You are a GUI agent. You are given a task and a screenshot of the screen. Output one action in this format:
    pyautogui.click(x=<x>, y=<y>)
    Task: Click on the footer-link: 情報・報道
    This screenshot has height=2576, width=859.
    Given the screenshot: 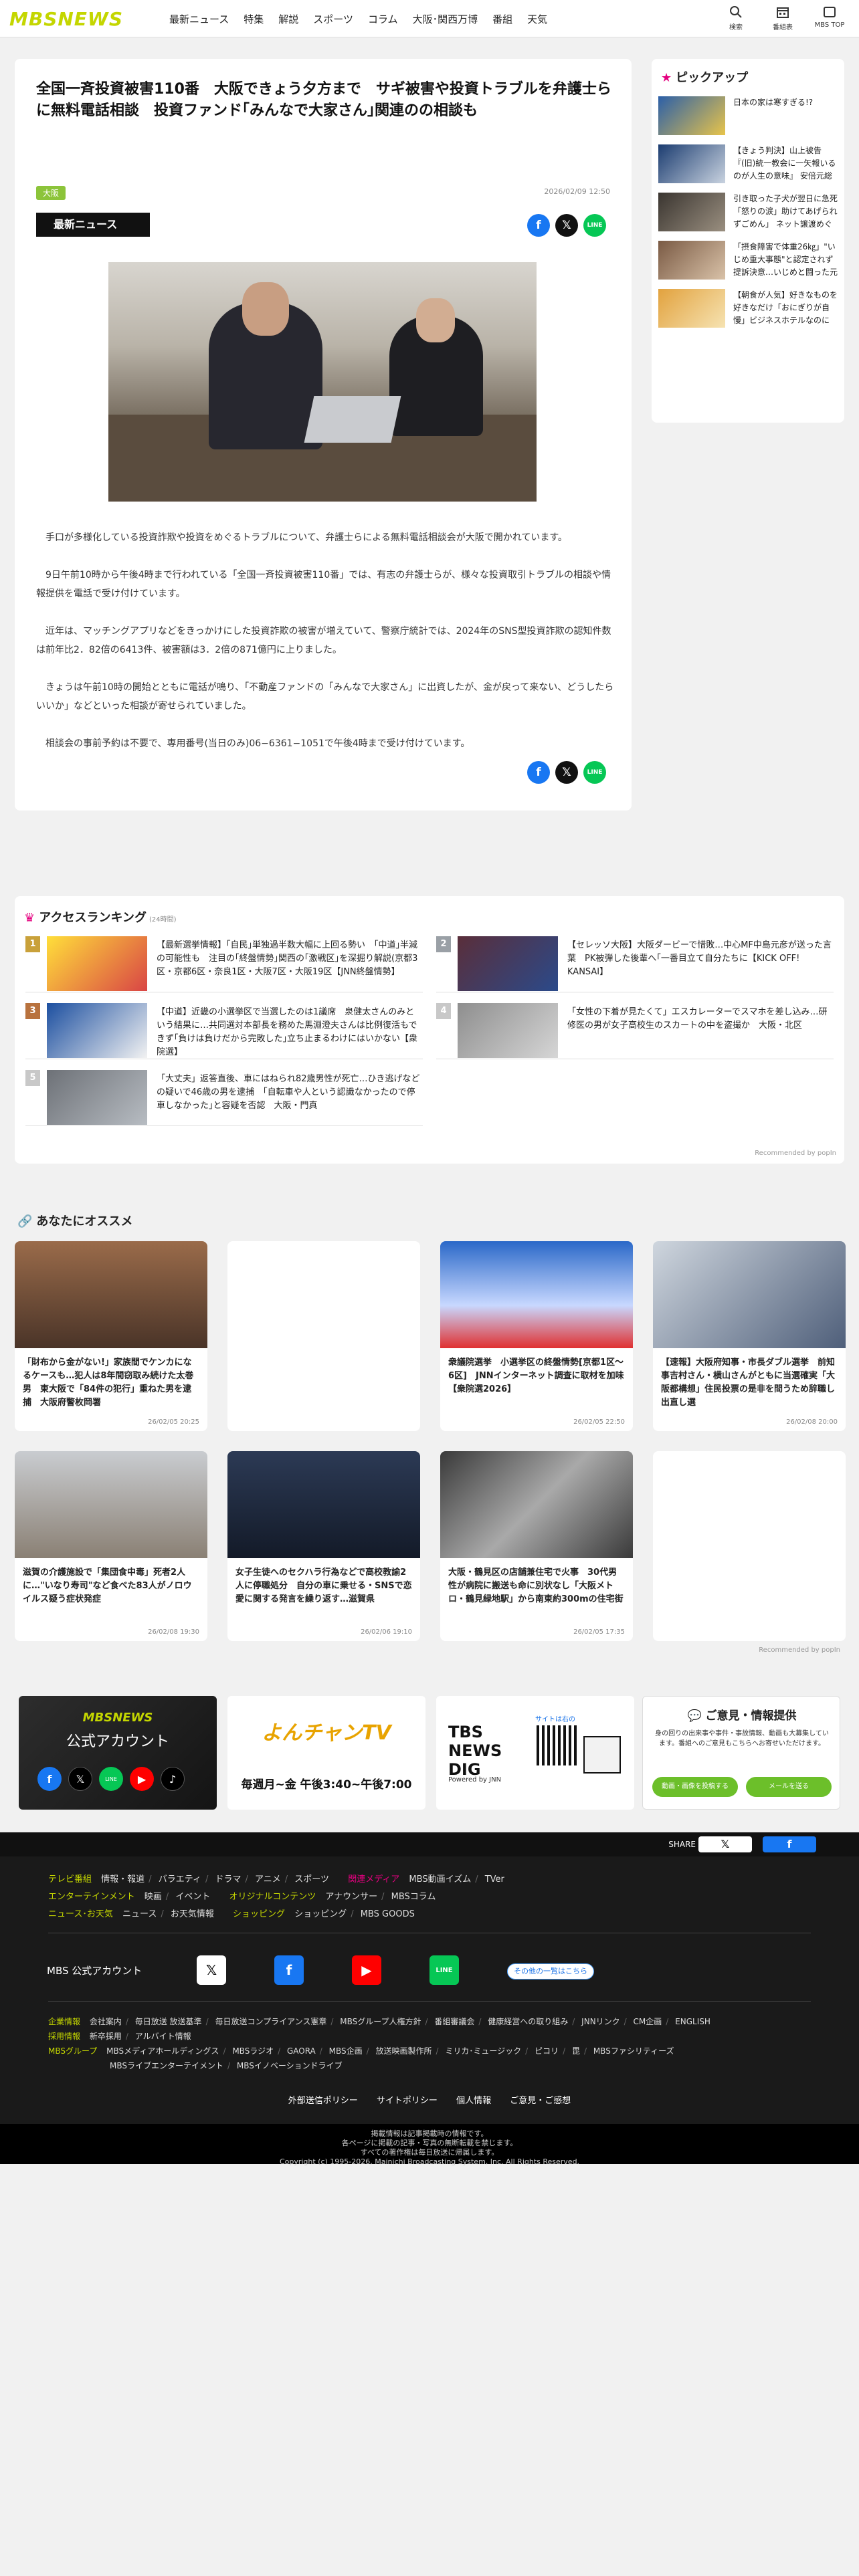 What is the action you would take?
    pyautogui.click(x=123, y=1880)
    